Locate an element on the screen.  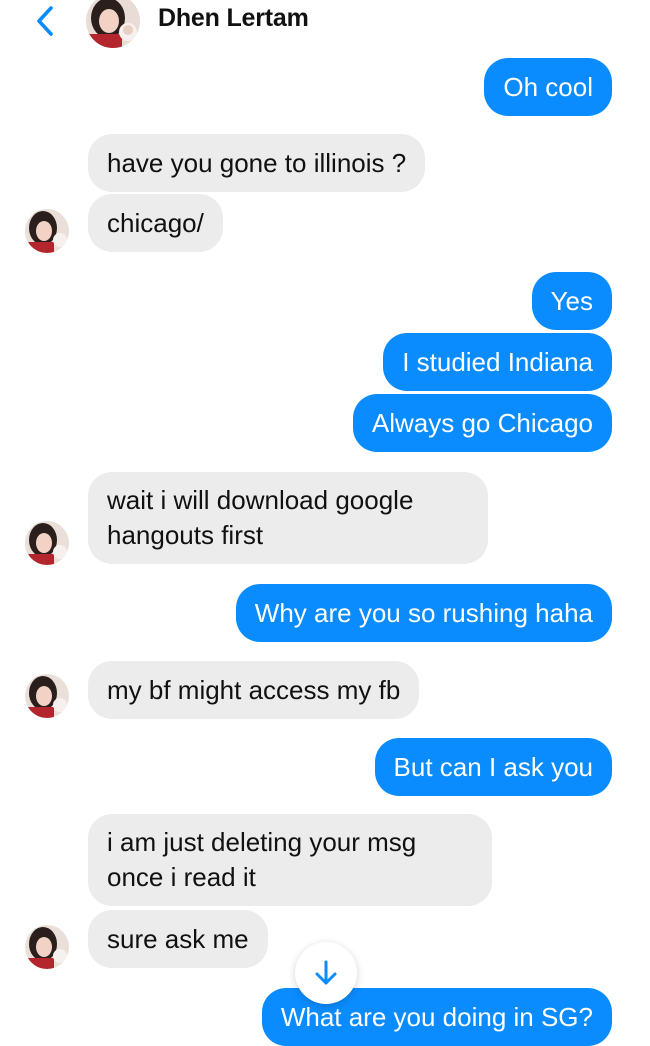
contact-avatar is located at coordinates (113, 24).